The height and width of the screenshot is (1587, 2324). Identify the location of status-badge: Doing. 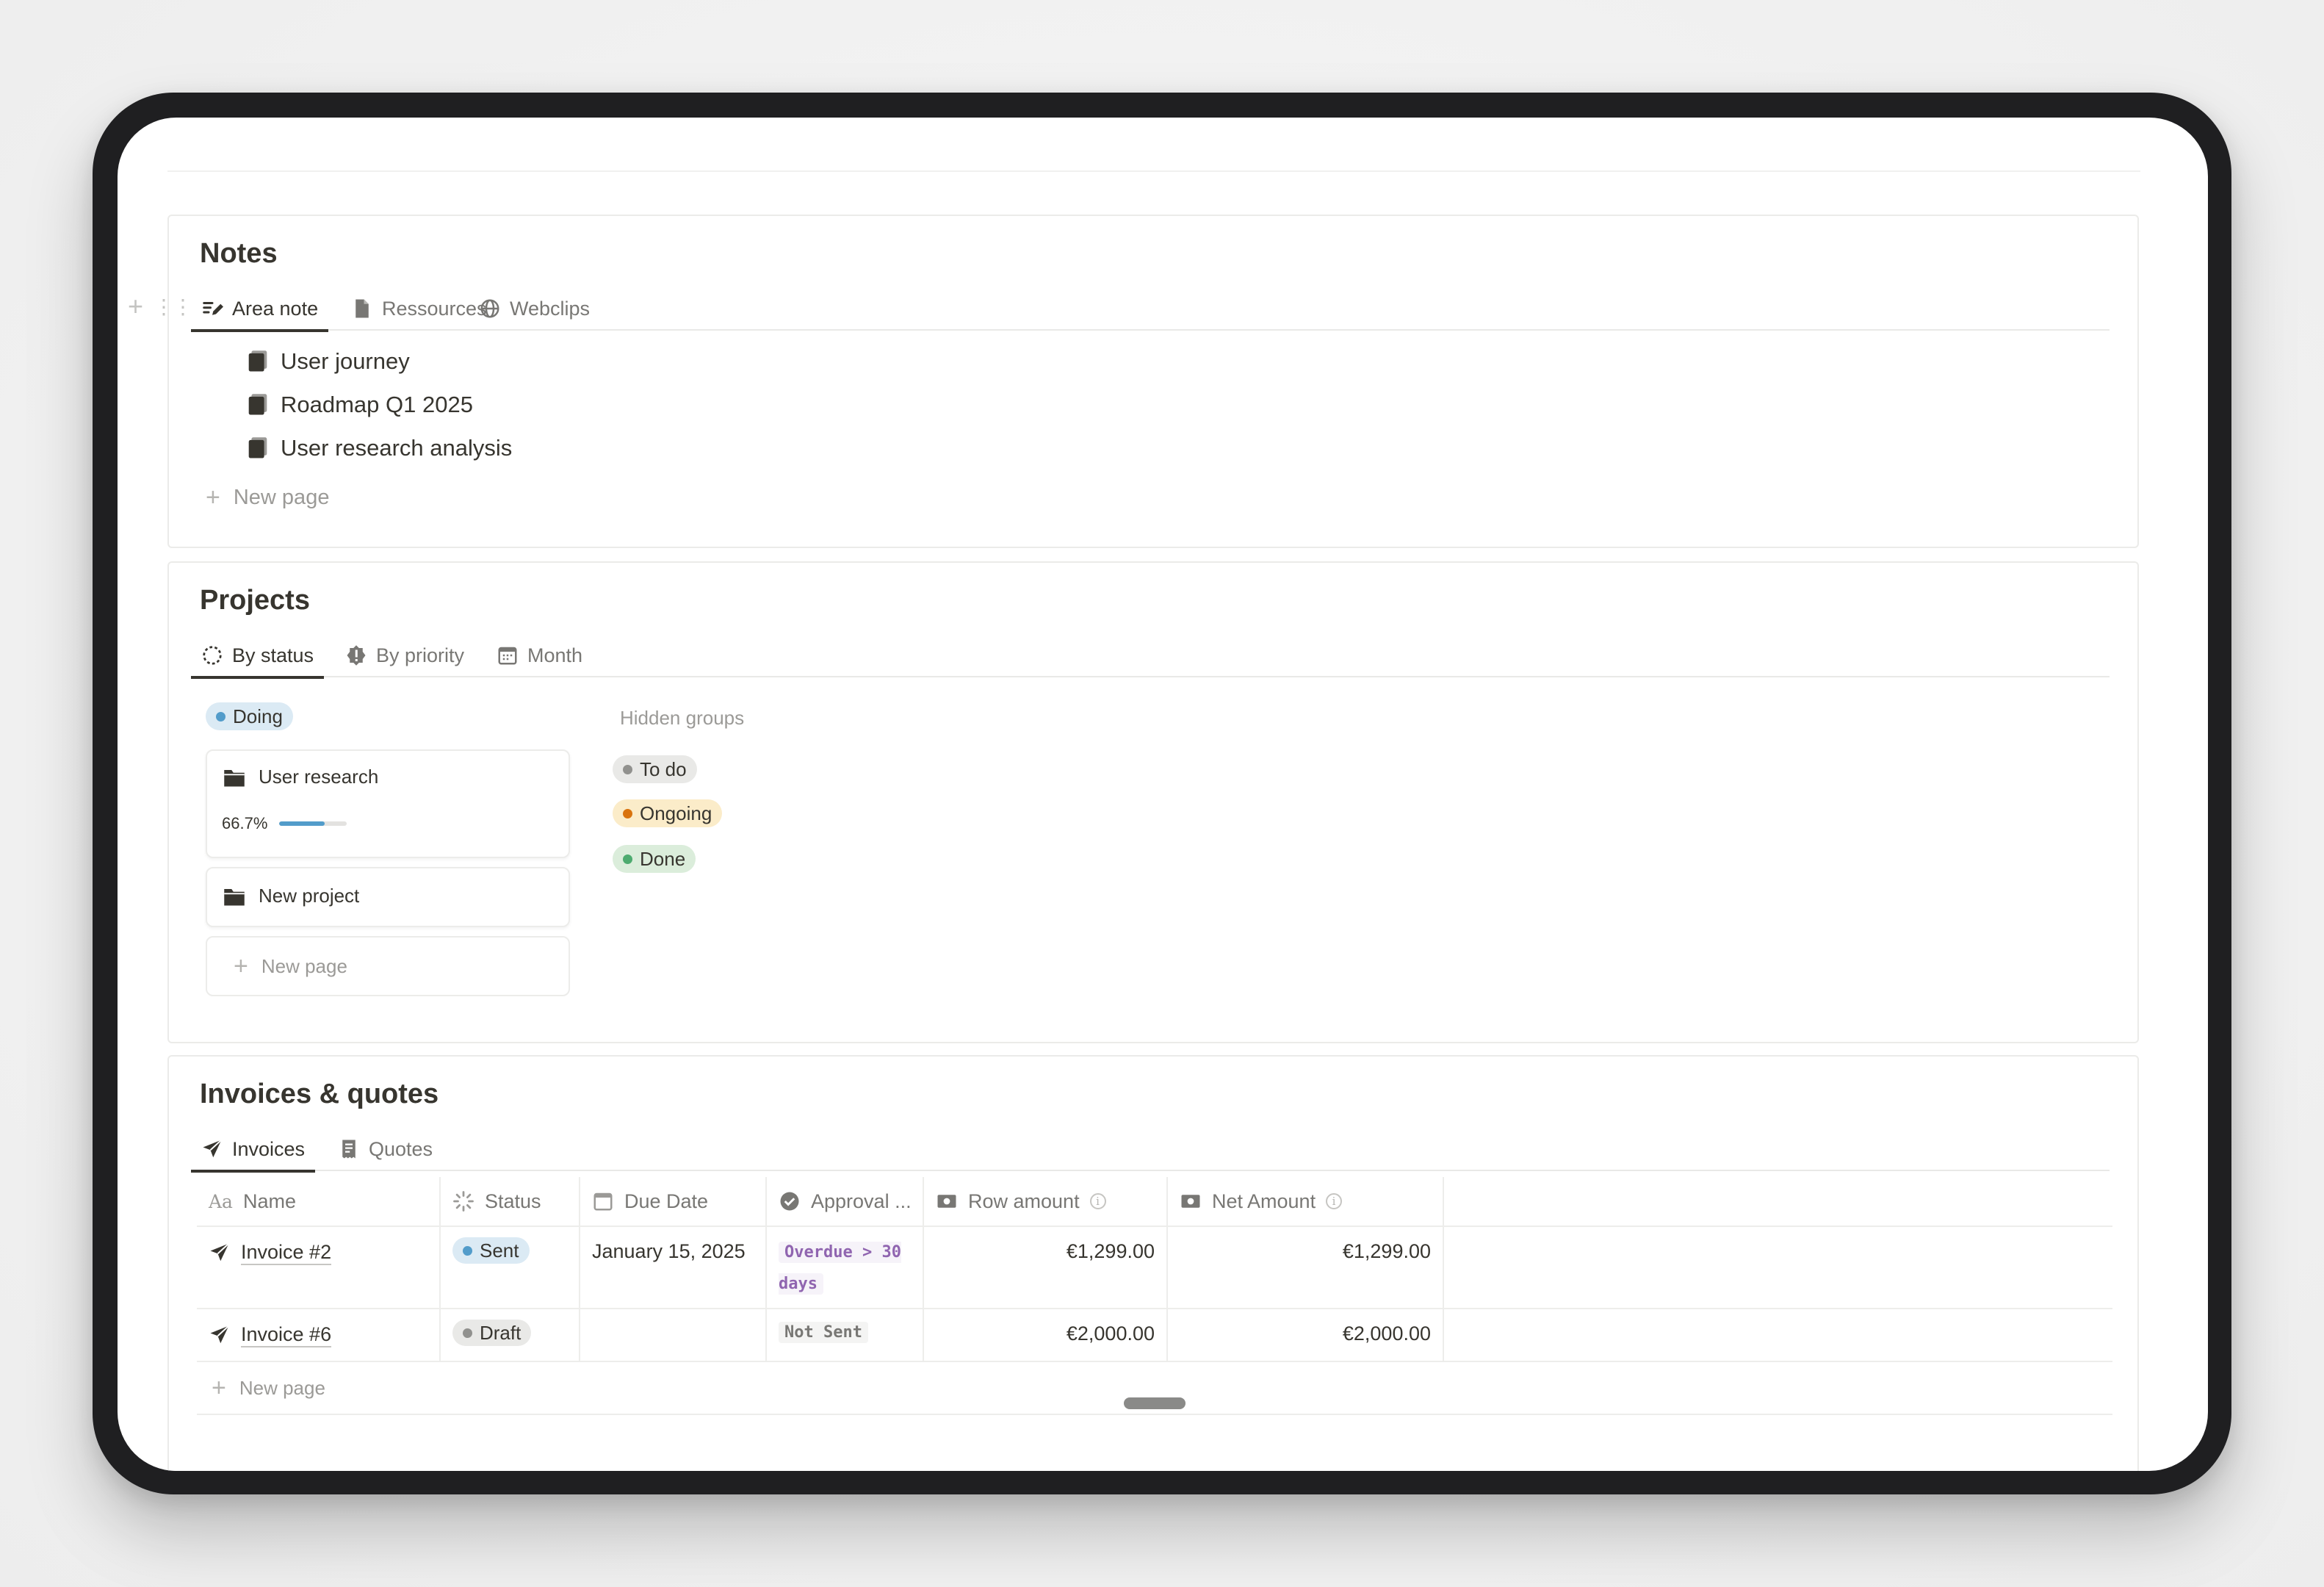
(250, 716).